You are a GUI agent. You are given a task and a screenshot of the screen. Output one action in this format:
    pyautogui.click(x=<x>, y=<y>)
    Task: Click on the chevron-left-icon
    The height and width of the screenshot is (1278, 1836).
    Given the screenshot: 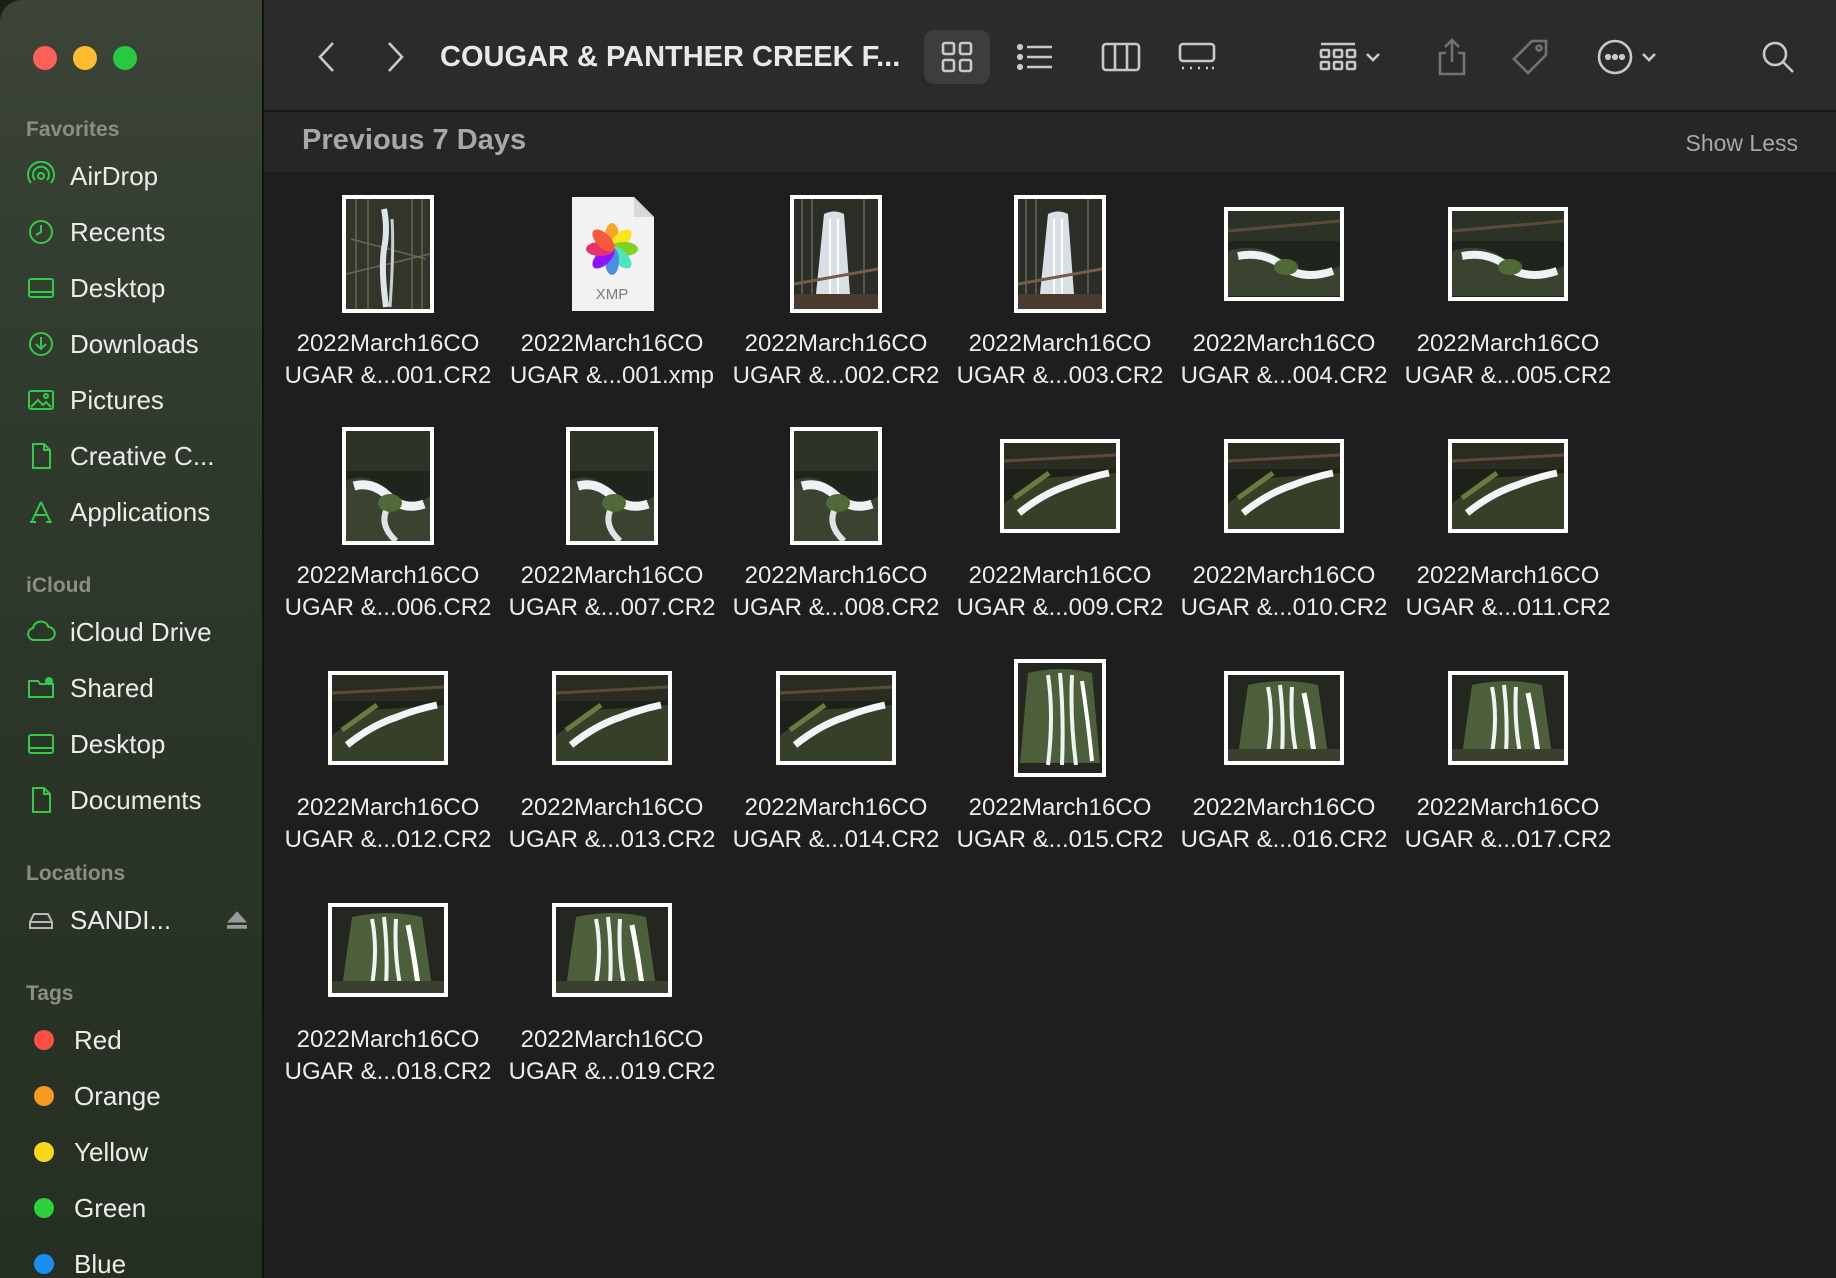 What is the action you would take?
    pyautogui.click(x=326, y=57)
    